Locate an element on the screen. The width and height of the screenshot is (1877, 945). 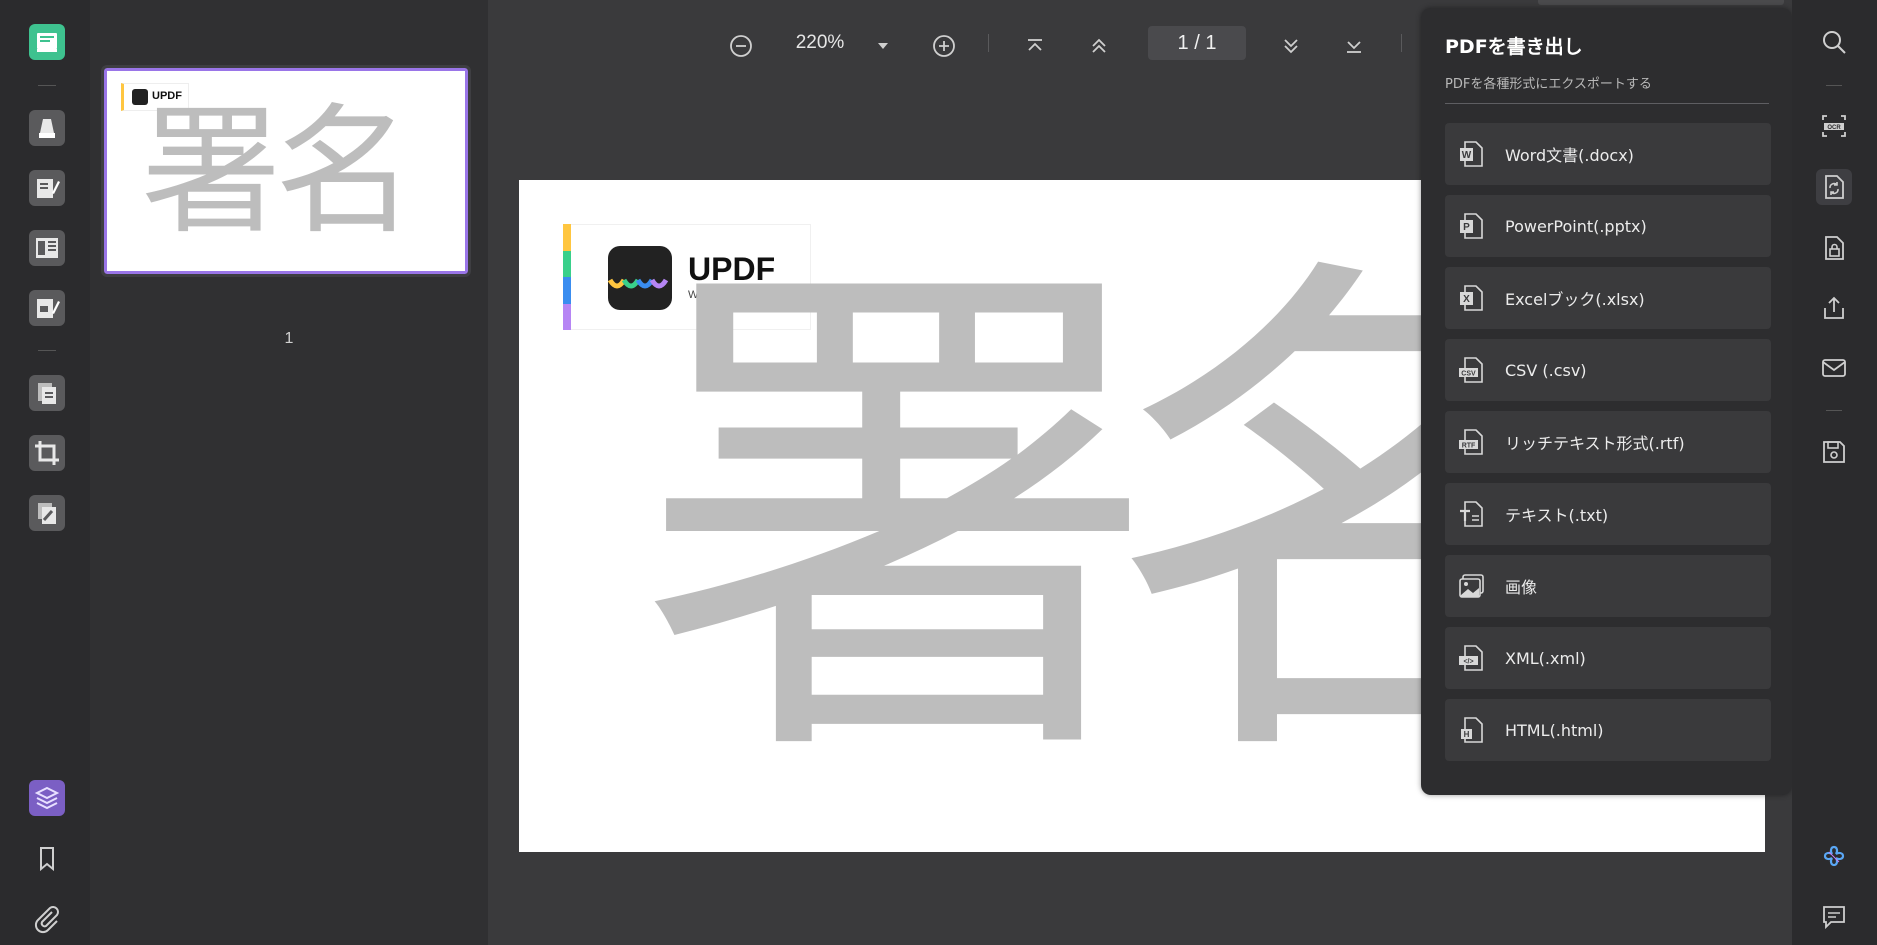
svg-text: CSV is located at coordinates (1468, 374).